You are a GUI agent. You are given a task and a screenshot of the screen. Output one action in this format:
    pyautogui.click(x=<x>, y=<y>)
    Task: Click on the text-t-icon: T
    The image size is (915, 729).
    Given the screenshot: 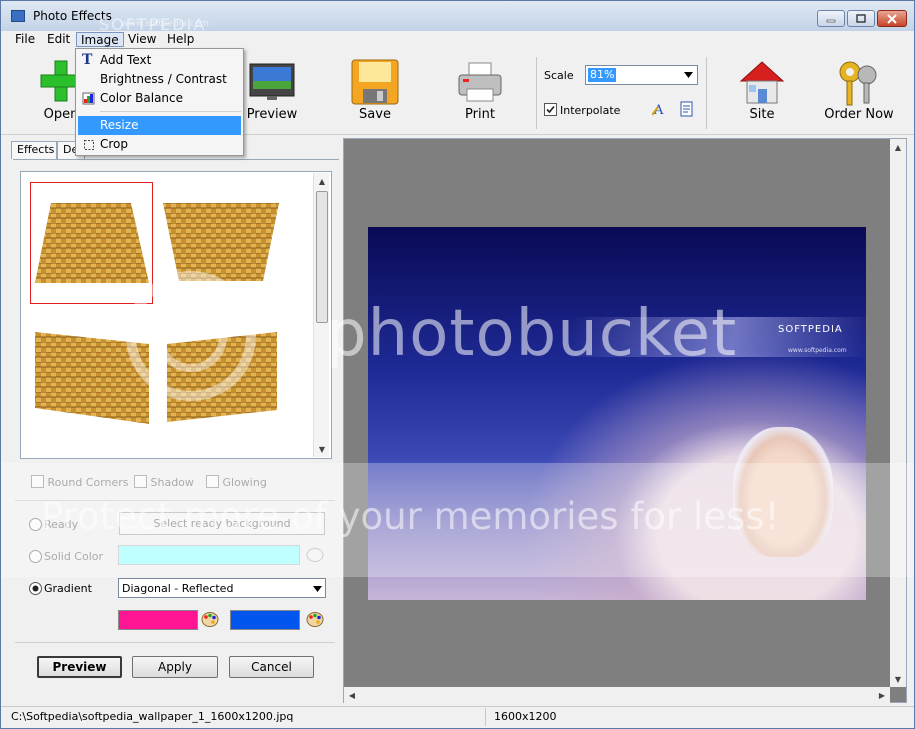 What is the action you would take?
    pyautogui.click(x=87, y=60)
    